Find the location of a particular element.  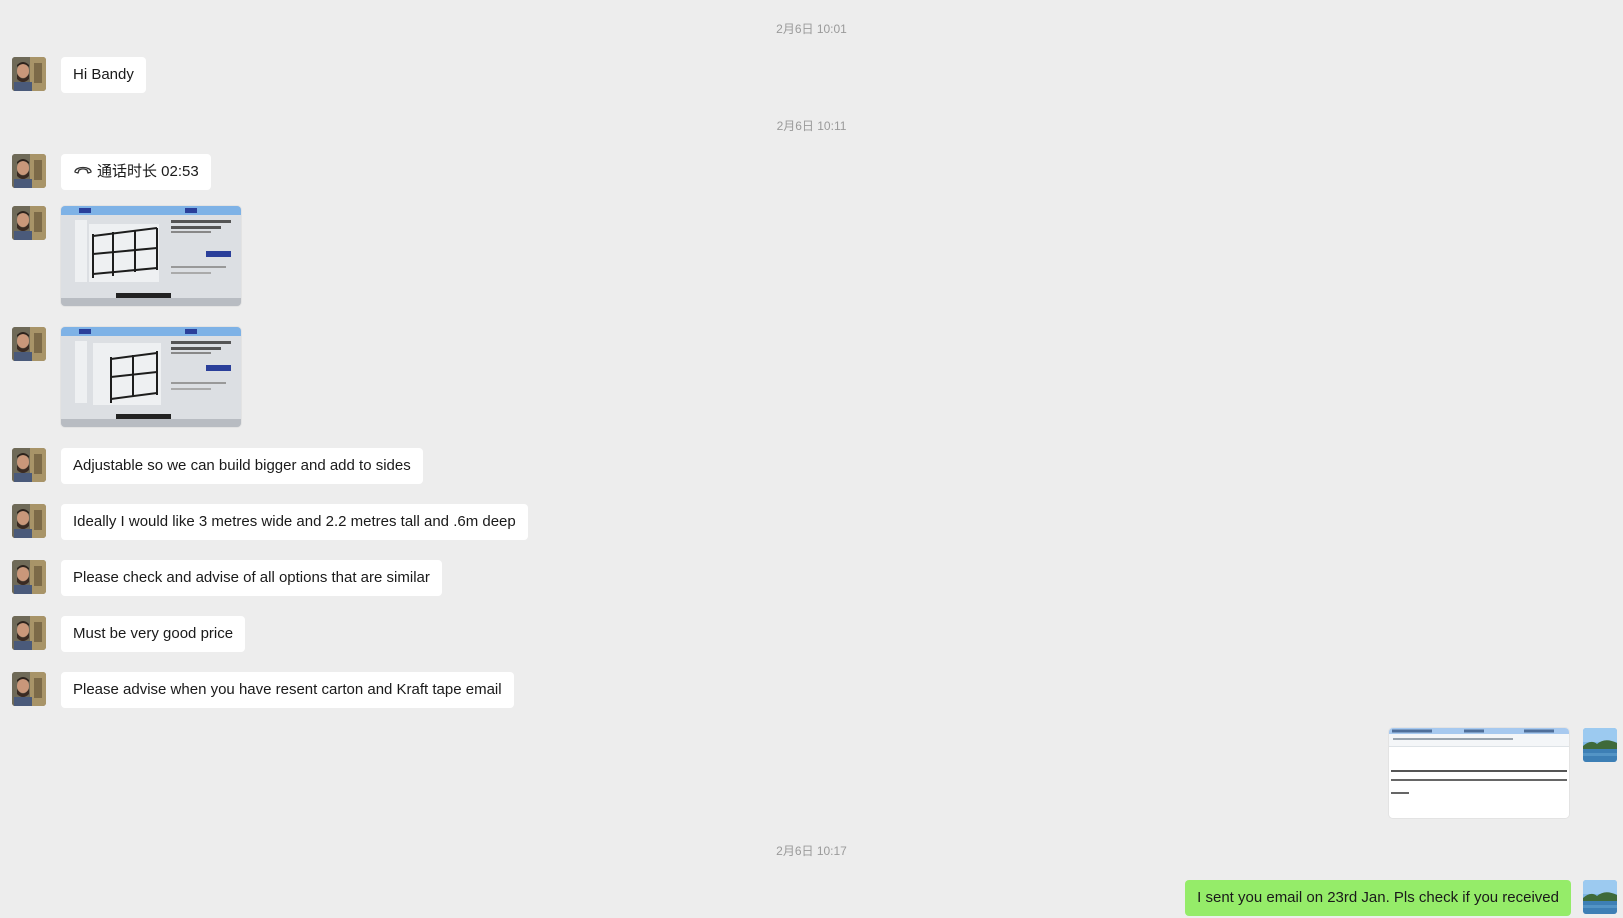

image-message-document-screenshot is located at coordinates (1479, 773).